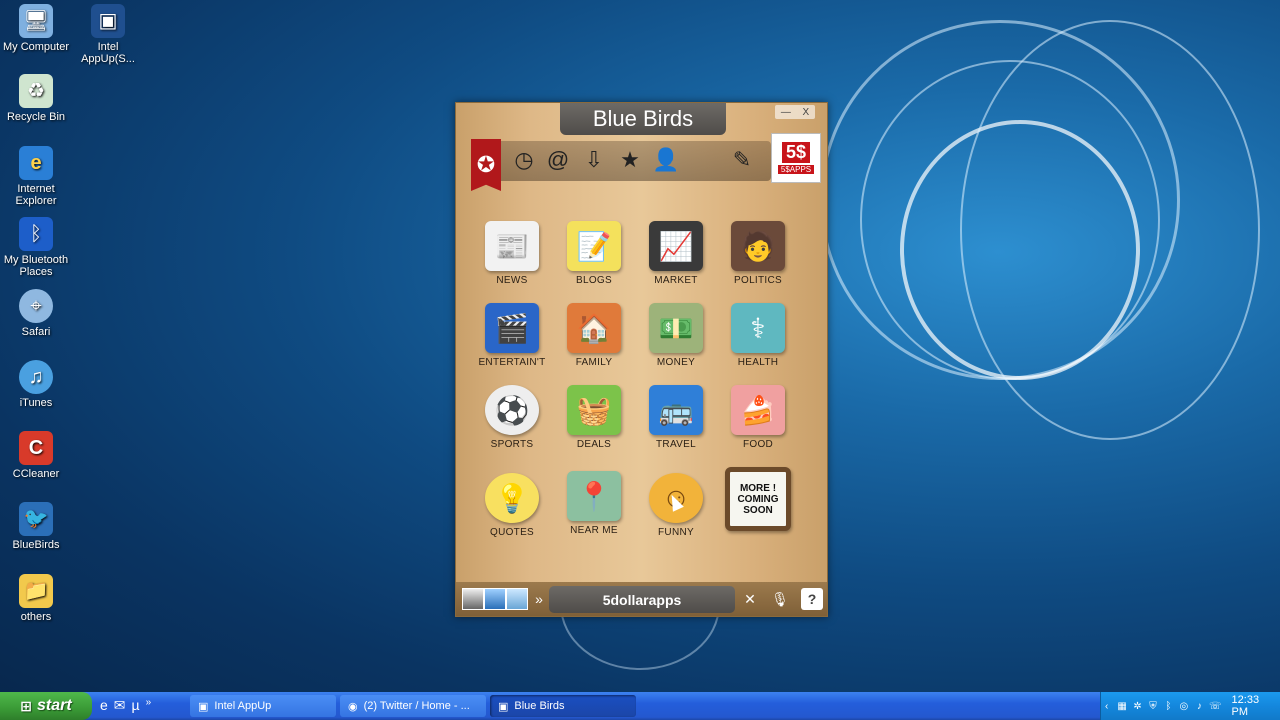 This screenshot has width=1280, height=720. I want to click on at-icon: @, so click(558, 159).